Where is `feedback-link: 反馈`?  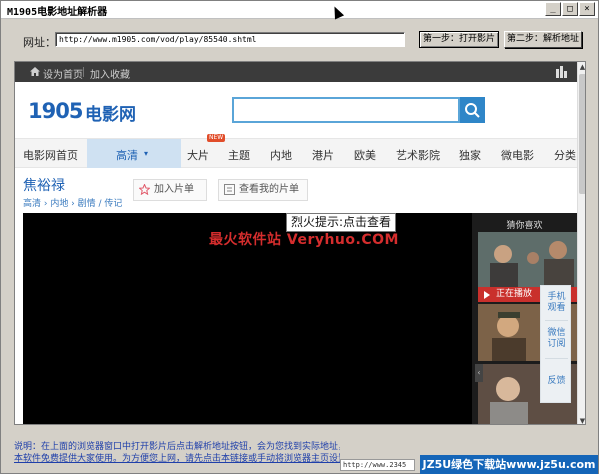 feedback-link: 反馈 is located at coordinates (556, 381).